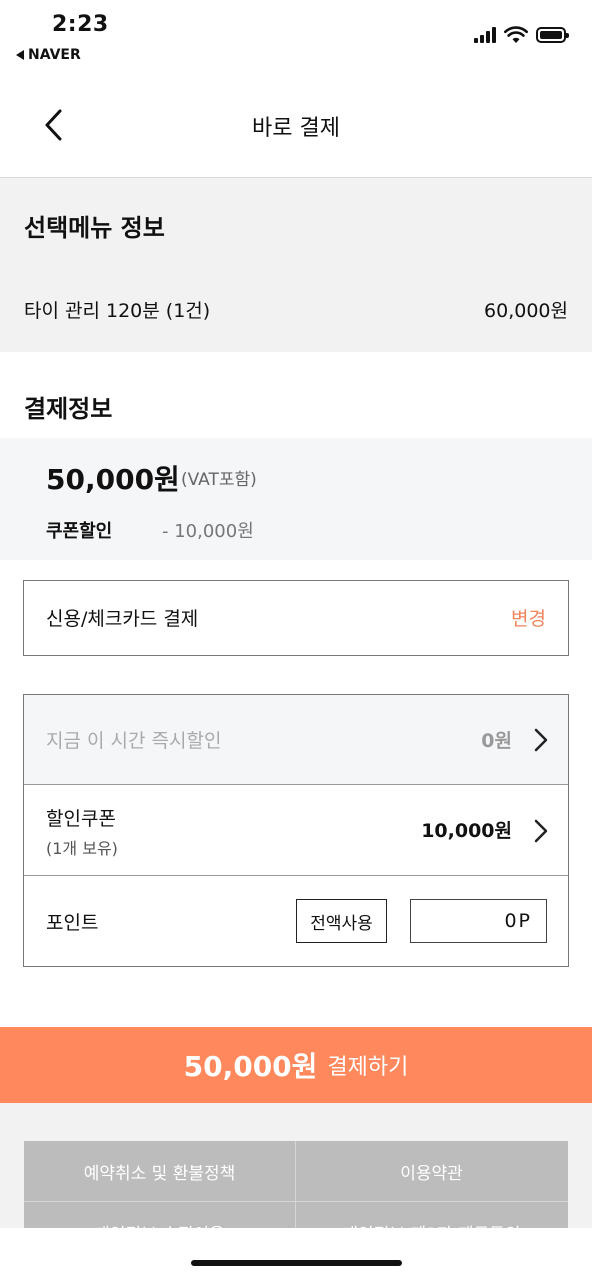 The height and width of the screenshot is (1280, 592). Describe the element at coordinates (72, 923) in the screenshot. I see `point-label: 포인트` at that location.